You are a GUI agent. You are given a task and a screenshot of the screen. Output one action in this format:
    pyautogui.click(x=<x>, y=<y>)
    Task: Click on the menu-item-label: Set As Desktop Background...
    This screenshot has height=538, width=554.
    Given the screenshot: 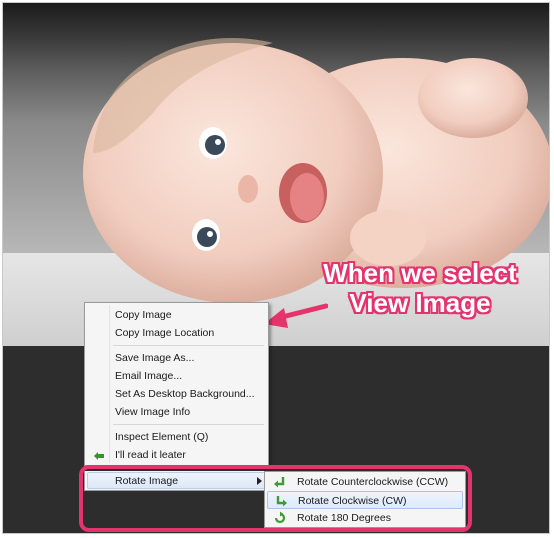 What is the action you would take?
    pyautogui.click(x=185, y=394)
    